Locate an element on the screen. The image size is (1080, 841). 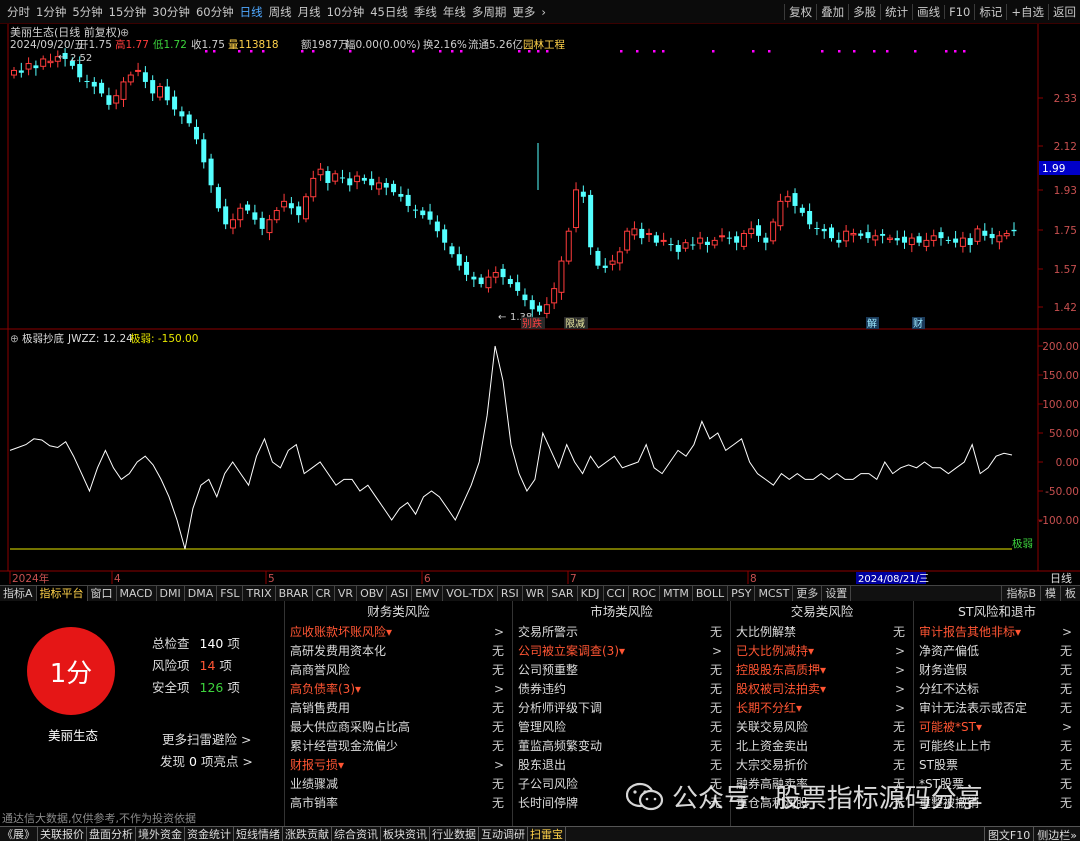
status-tab-4: 资金统计 is located at coordinates (209, 833).